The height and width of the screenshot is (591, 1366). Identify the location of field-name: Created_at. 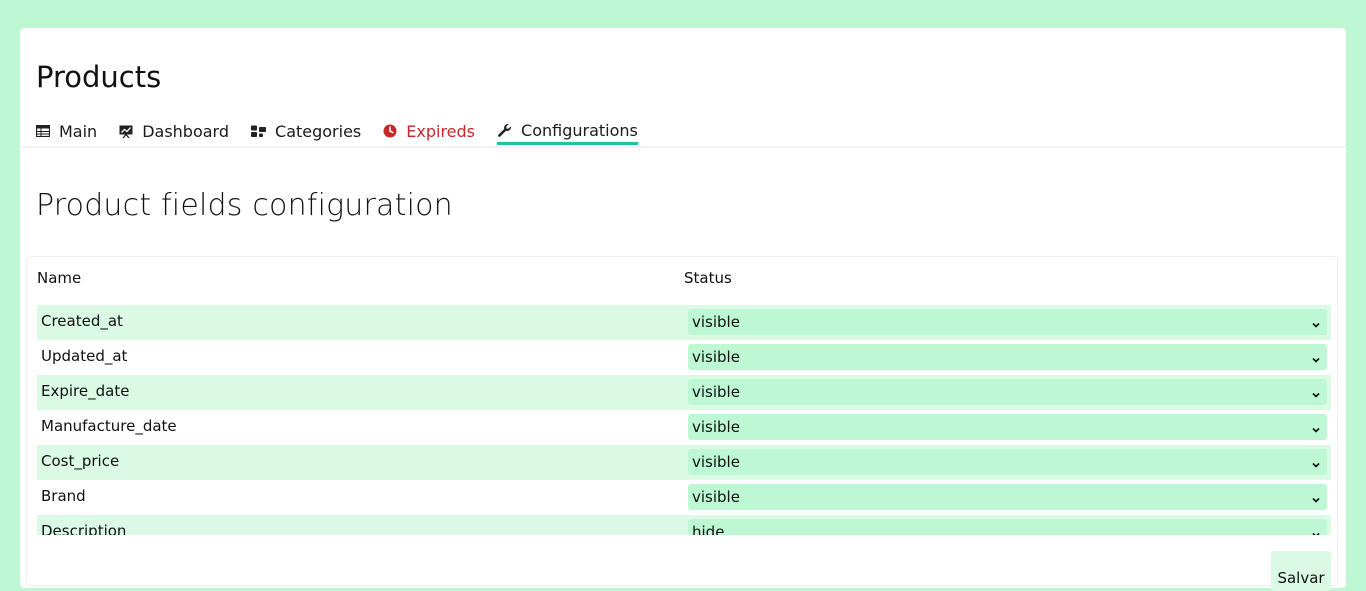
(82, 321).